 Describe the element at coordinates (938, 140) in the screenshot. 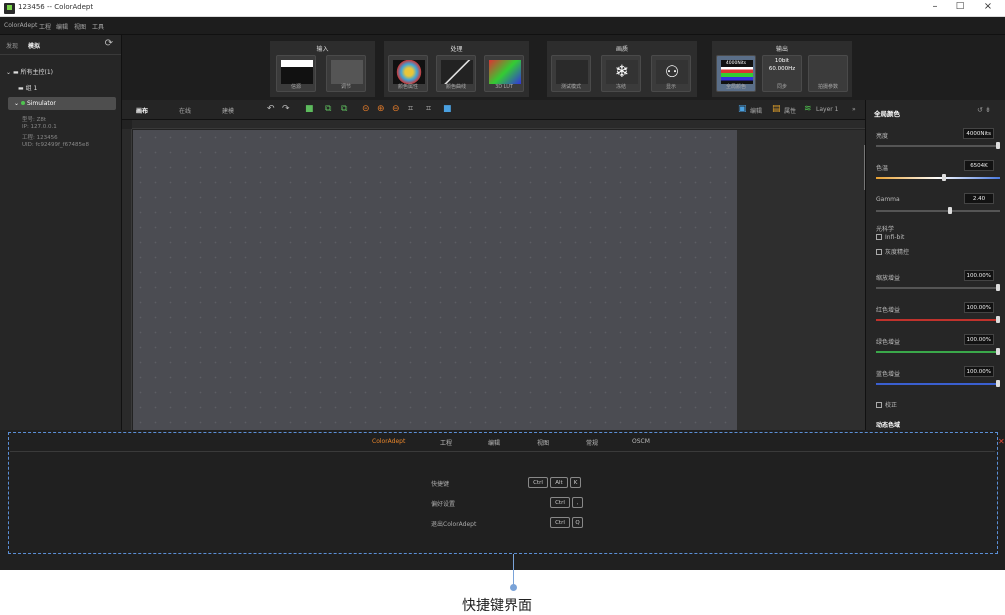

I see `brightness-control: 亮度 4000Nits` at that location.